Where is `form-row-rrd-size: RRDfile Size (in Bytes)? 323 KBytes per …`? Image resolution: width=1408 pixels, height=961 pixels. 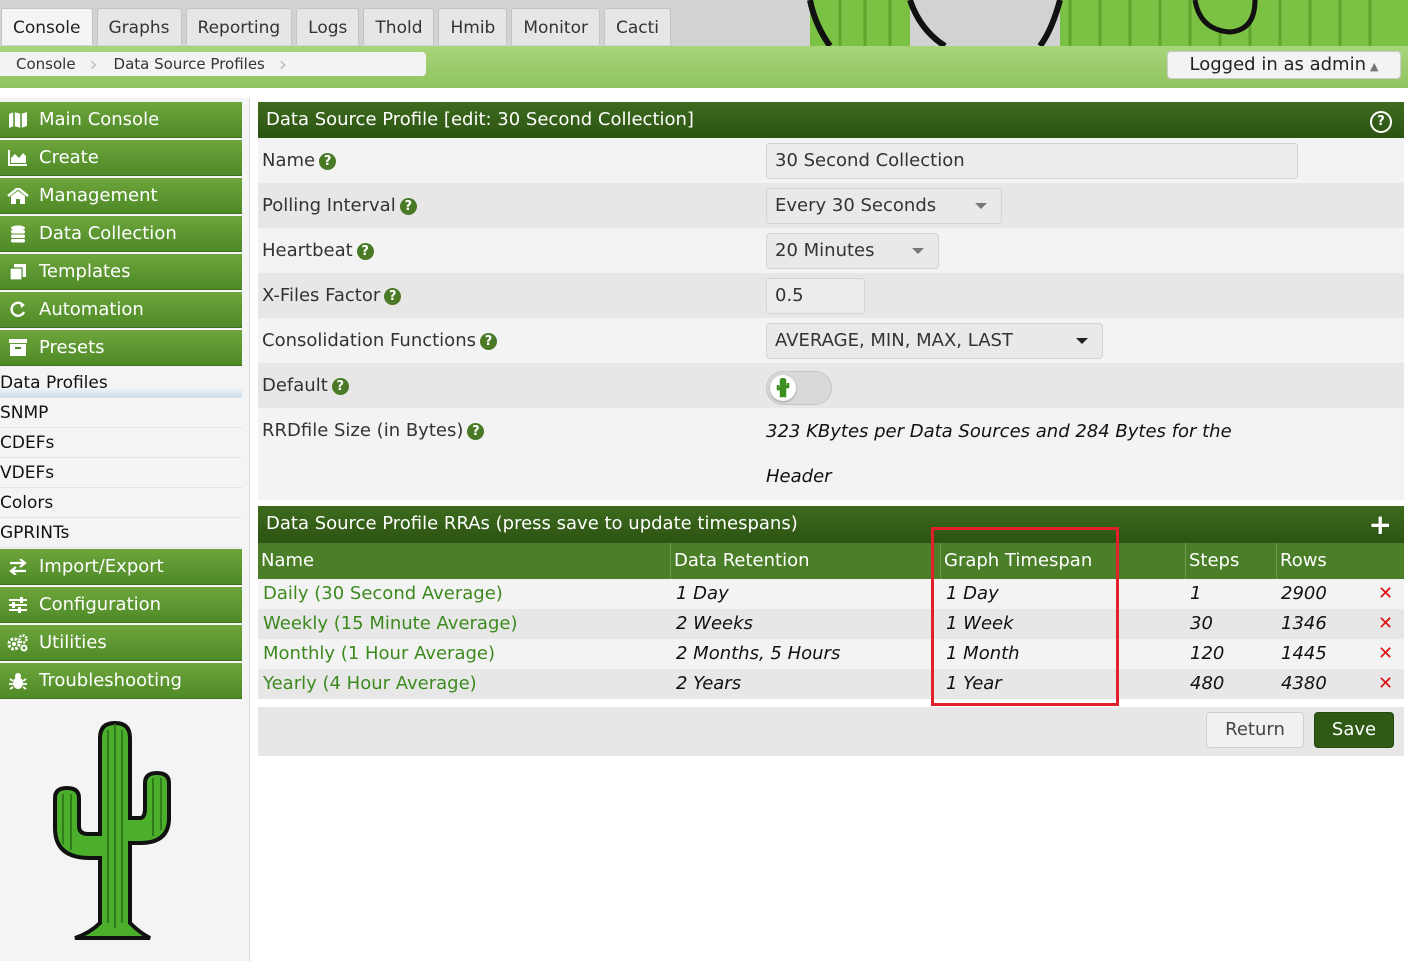
form-row-rrd-size: RRDfile Size (in Bytes)? 323 KBytes per … is located at coordinates (831, 454).